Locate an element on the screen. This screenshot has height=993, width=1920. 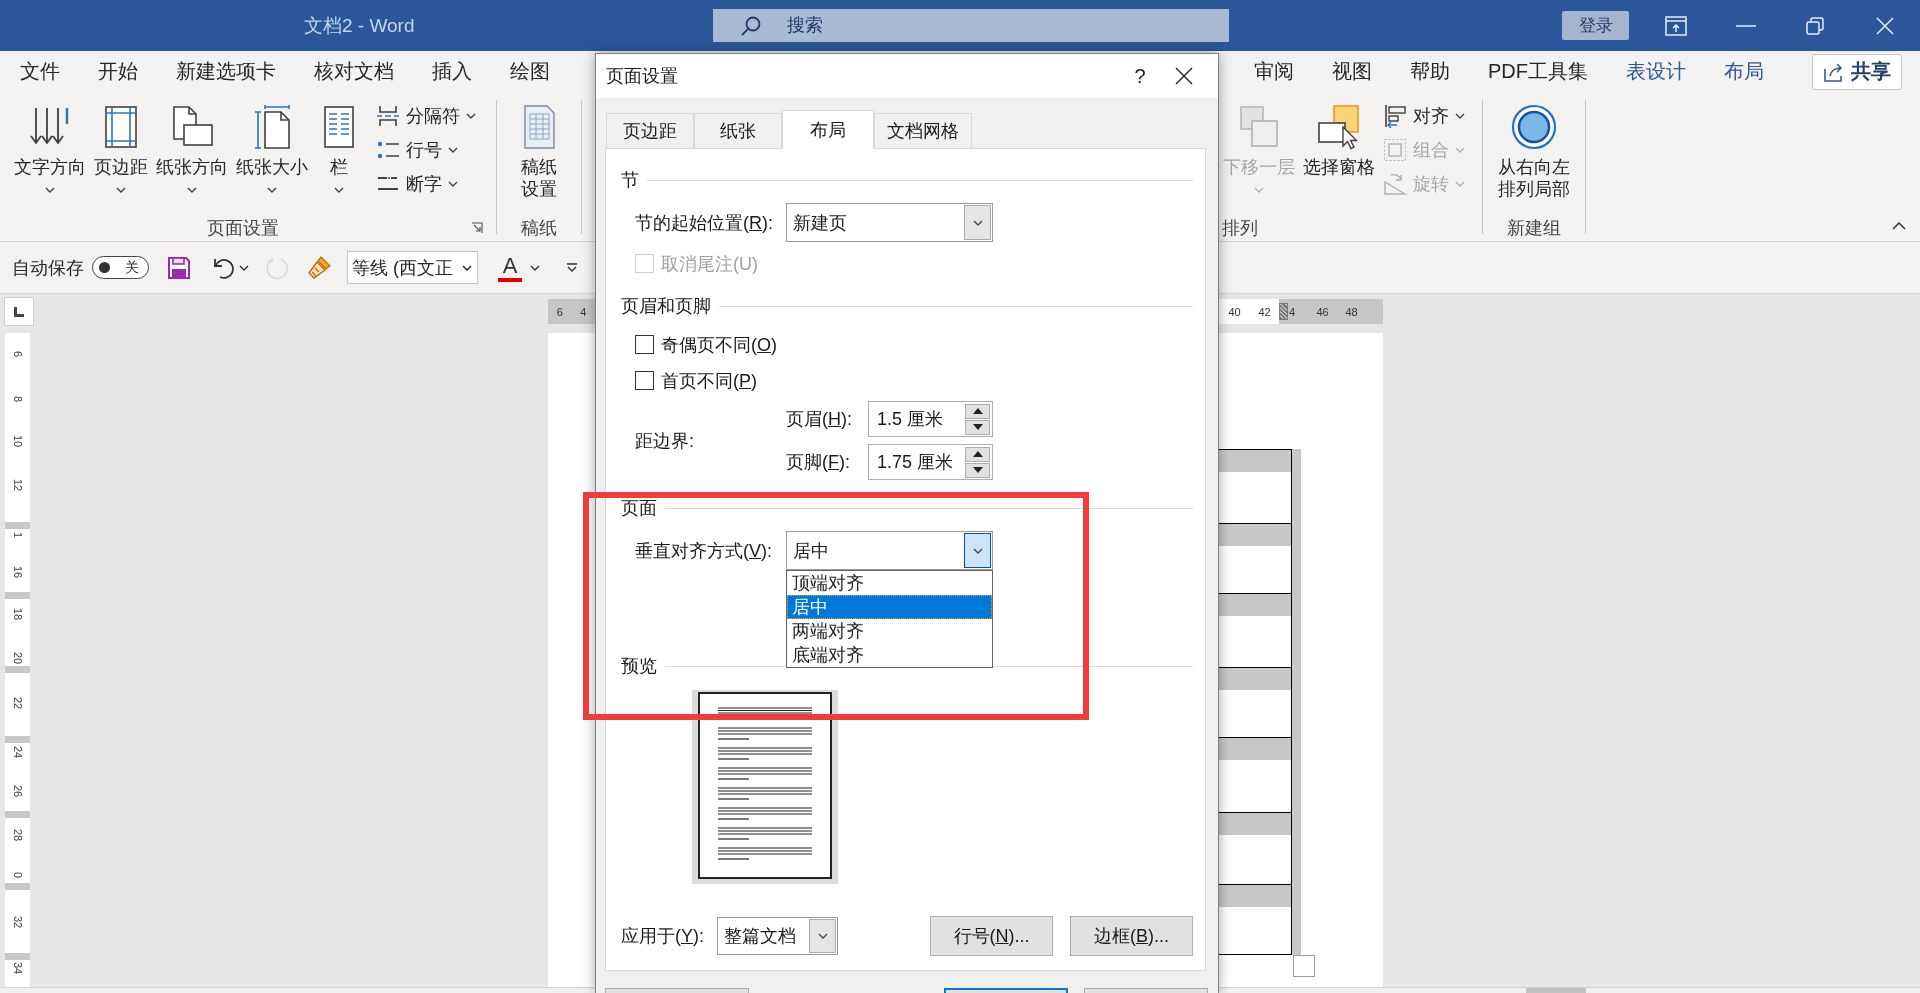
ruler-number: 26 is located at coordinates (17, 791).